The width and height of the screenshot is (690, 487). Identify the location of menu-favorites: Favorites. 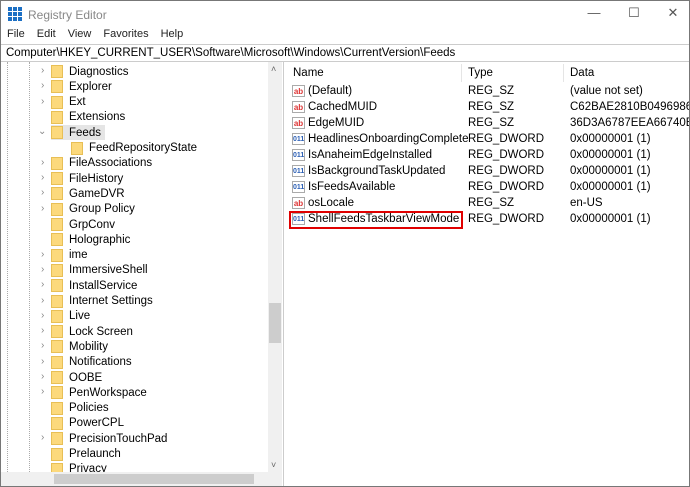
(125, 36).